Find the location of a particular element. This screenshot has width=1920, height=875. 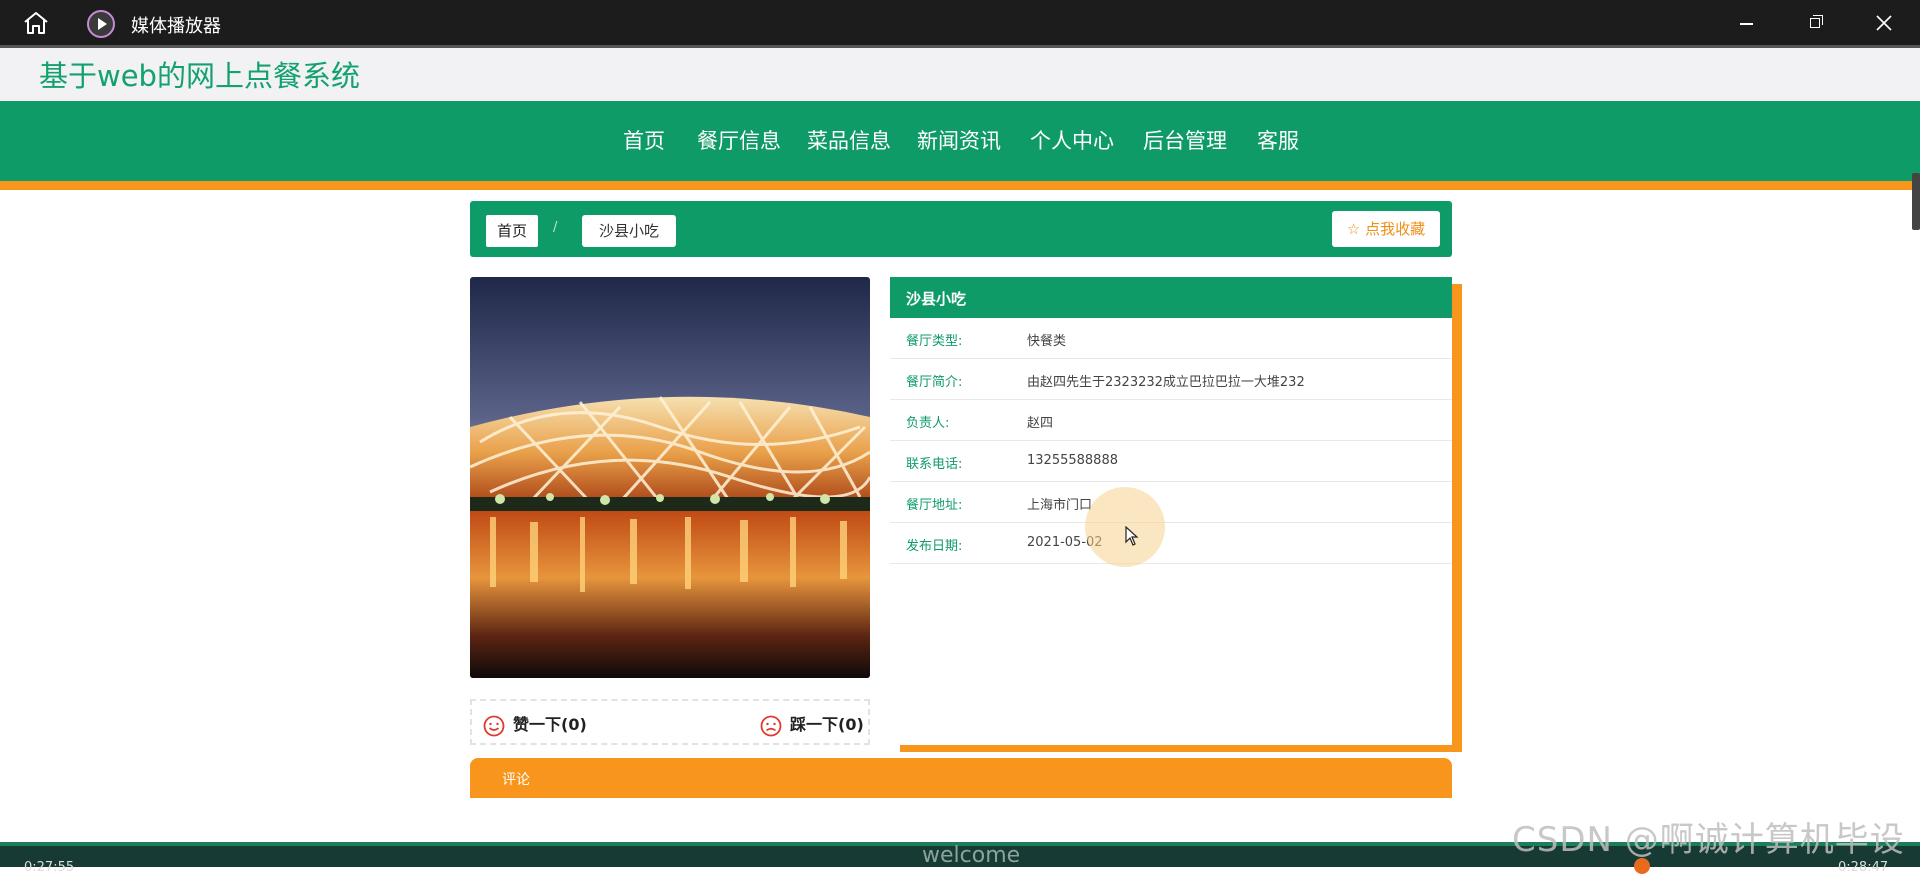

window-title: 媒体播放器 is located at coordinates (176, 26).